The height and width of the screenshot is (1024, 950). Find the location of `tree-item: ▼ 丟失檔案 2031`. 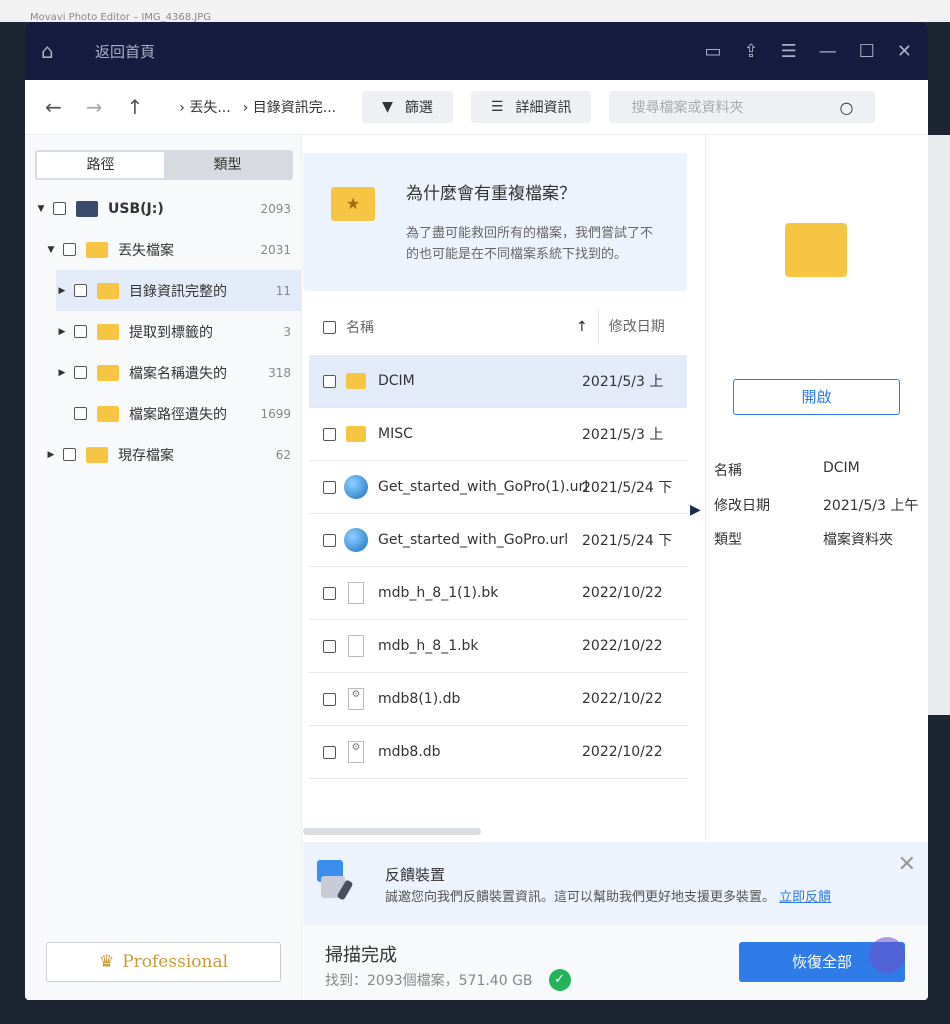

tree-item: ▼ 丟失檔案 2031 is located at coordinates (163, 249).